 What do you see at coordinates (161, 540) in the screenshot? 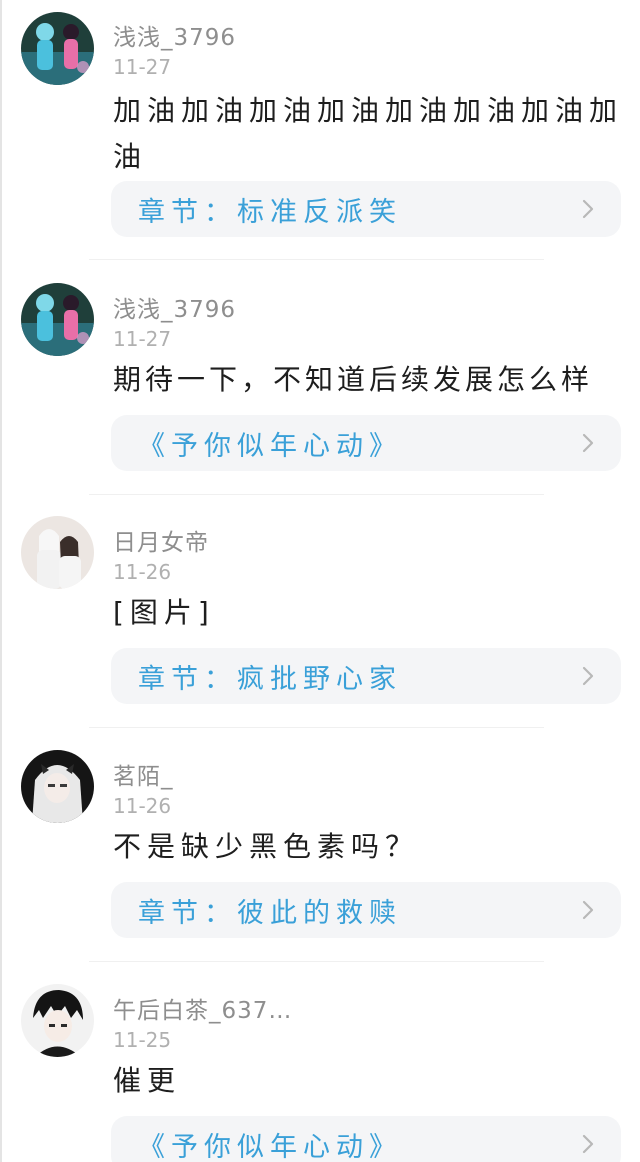
I see `username: 日月女帝` at bounding box center [161, 540].